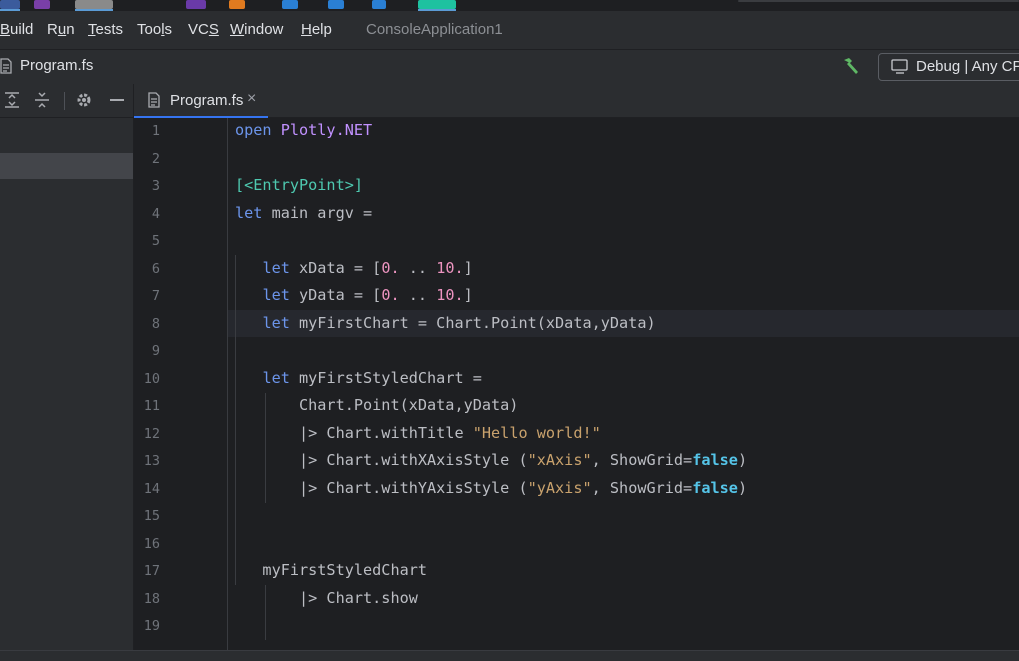  Describe the element at coordinates (303, 213) in the screenshot. I see `code-text: let main argv =` at that location.